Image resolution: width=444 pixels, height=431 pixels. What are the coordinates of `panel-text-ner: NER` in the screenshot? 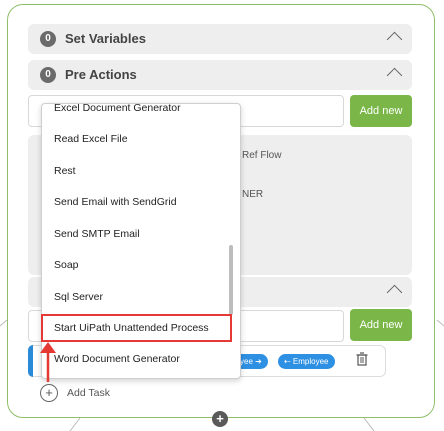 It's located at (253, 194).